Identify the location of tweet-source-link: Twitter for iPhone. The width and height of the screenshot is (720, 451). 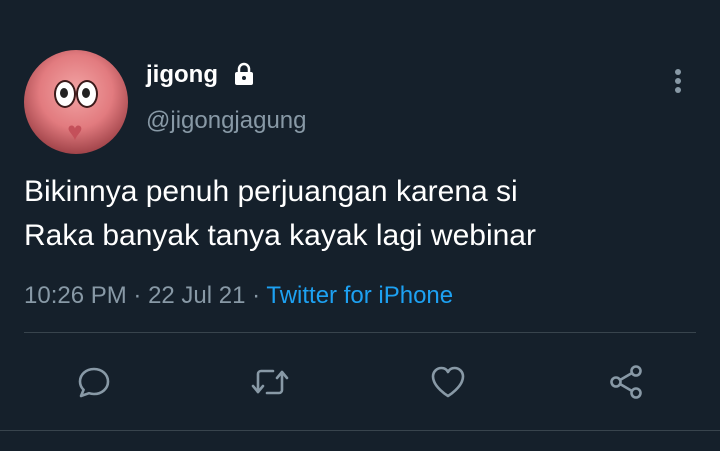
(359, 295).